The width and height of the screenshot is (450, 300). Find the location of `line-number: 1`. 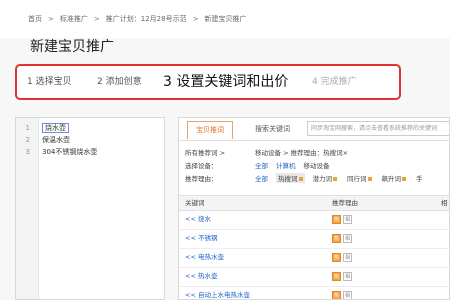

line-number: 1 is located at coordinates (27, 128).